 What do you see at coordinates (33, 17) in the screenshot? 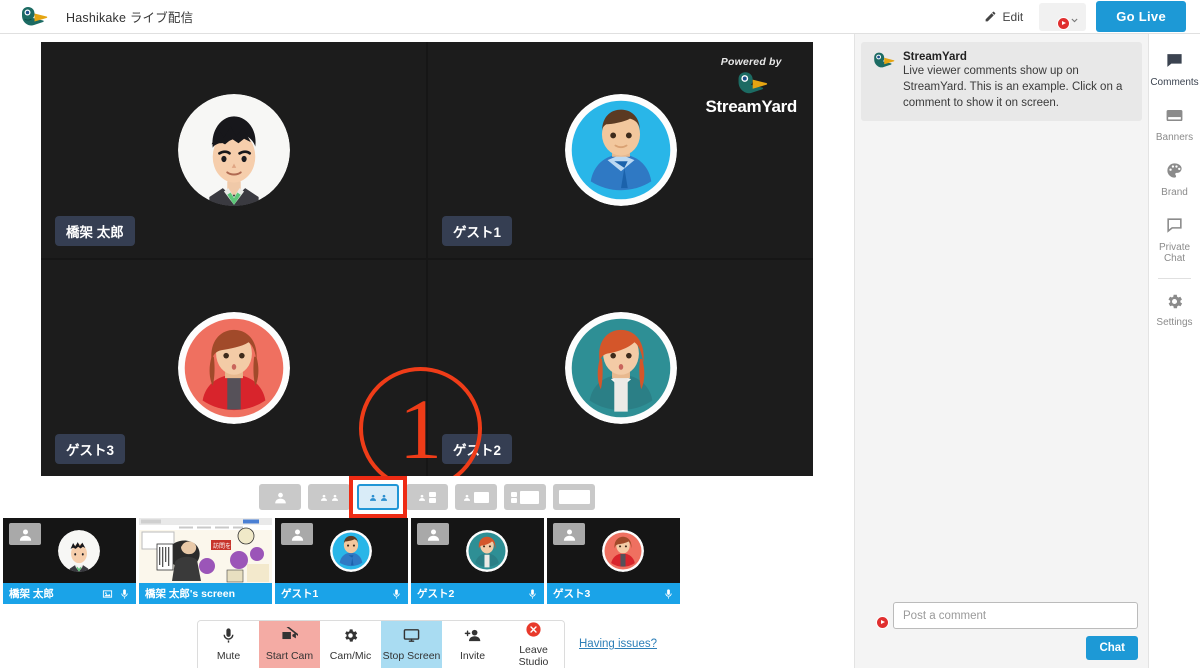
I see `streamyard-duck-logo-icon` at bounding box center [33, 17].